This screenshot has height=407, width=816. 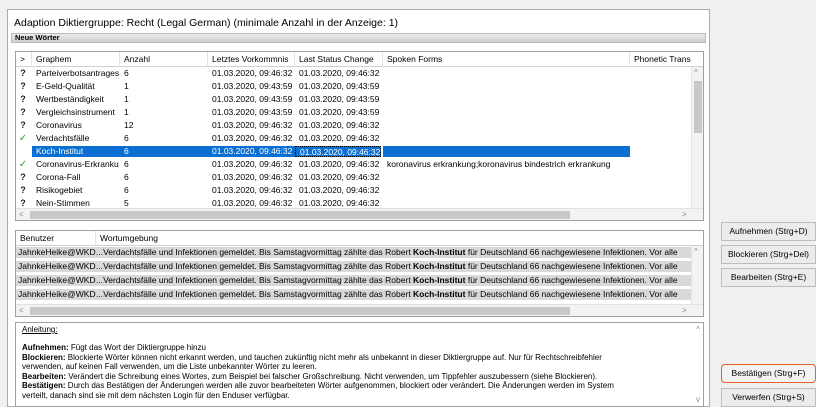 I want to click on context-vertical-scrollbar: ^, so click(x=697, y=275).